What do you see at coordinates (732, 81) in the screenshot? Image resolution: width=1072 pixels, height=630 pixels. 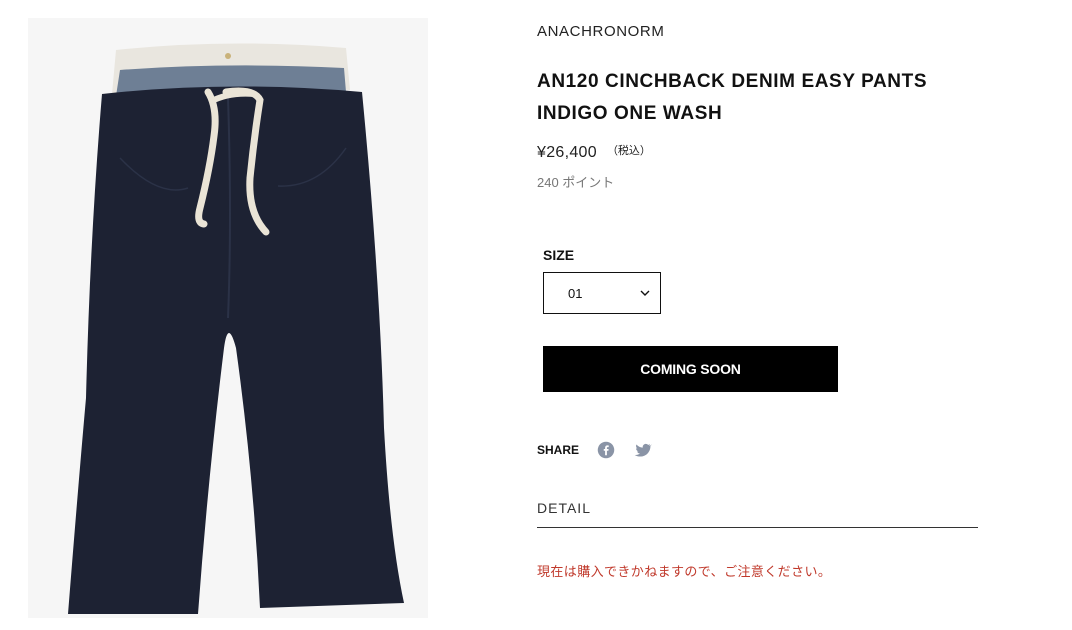 I see `product-title-line1: AN120 CINCHBACK DENIM EASY PANTS` at bounding box center [732, 81].